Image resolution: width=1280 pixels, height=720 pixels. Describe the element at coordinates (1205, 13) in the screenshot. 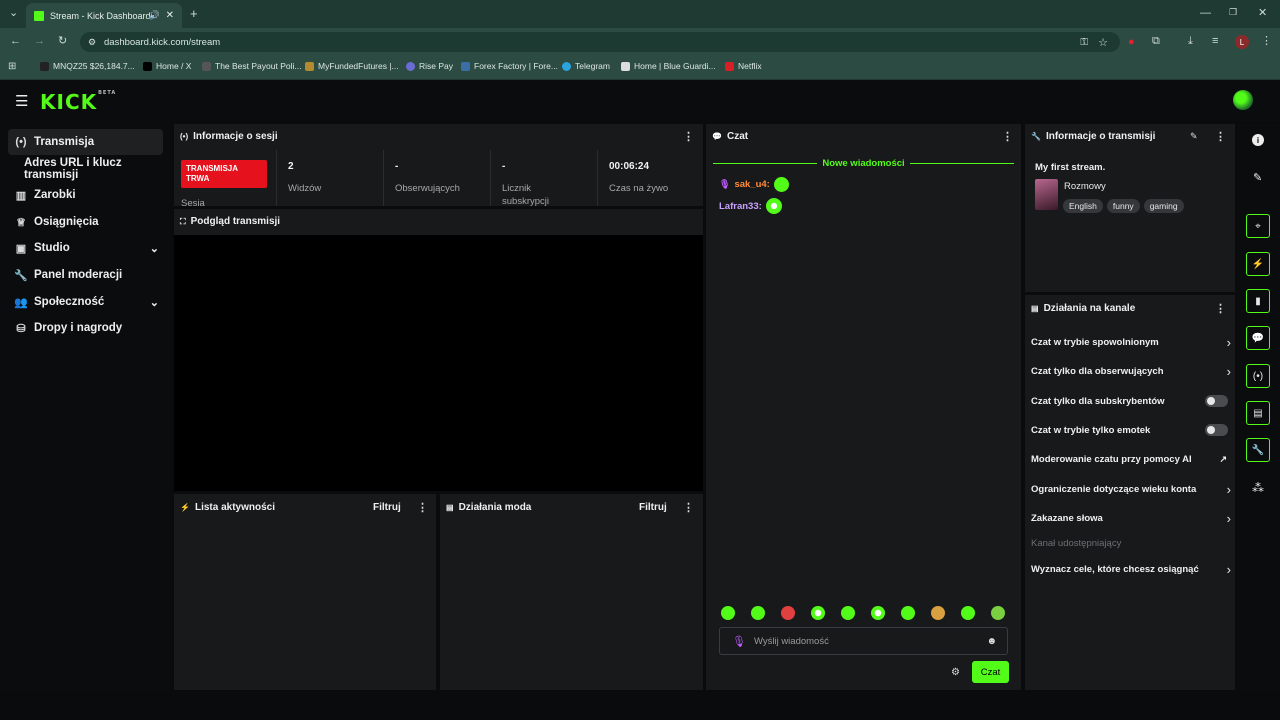

I see `minimize-icon: —` at that location.